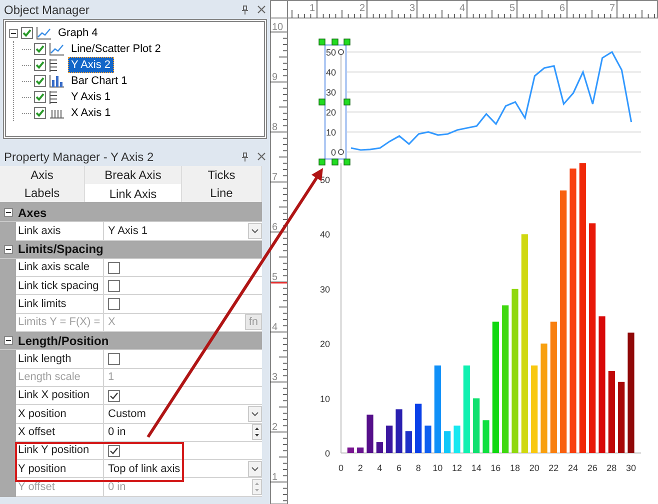 The width and height of the screenshot is (658, 504). Describe the element at coordinates (279, 283) in the screenshot. I see `ruler-marker` at that location.